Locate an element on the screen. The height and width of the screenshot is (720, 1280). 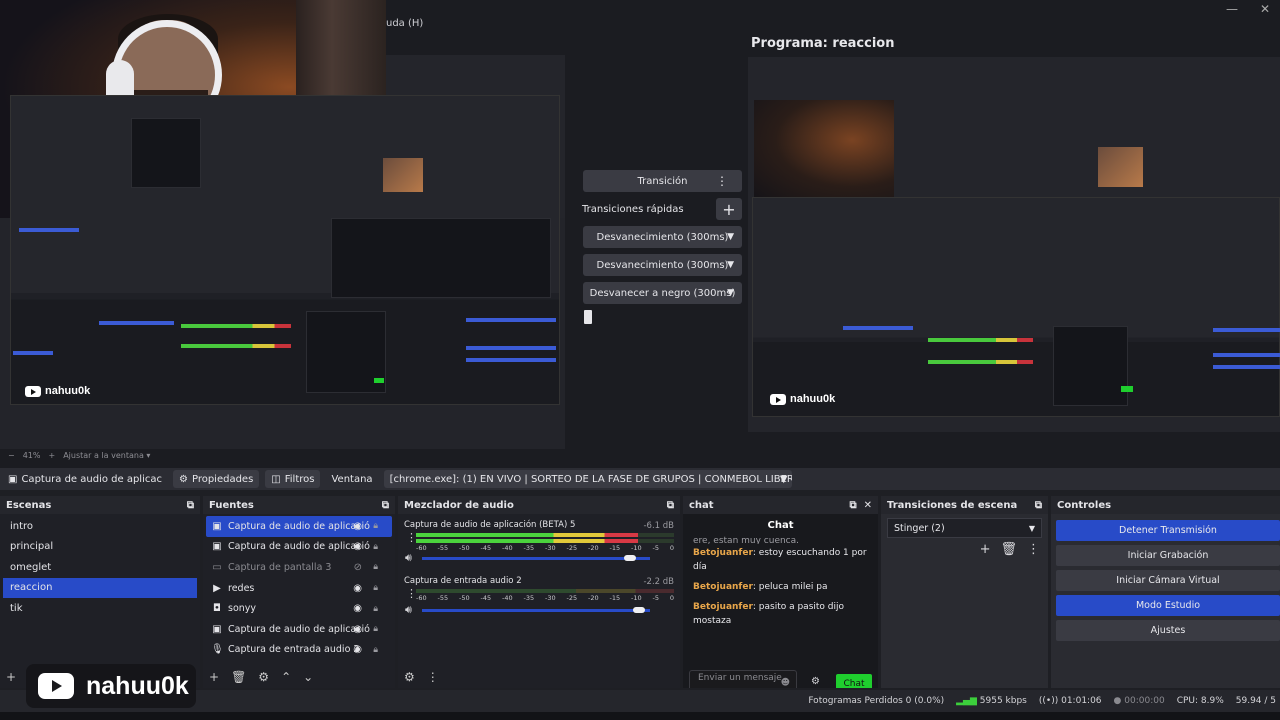
mixer-channel-db: -6.1 dB is located at coordinates (658, 526).